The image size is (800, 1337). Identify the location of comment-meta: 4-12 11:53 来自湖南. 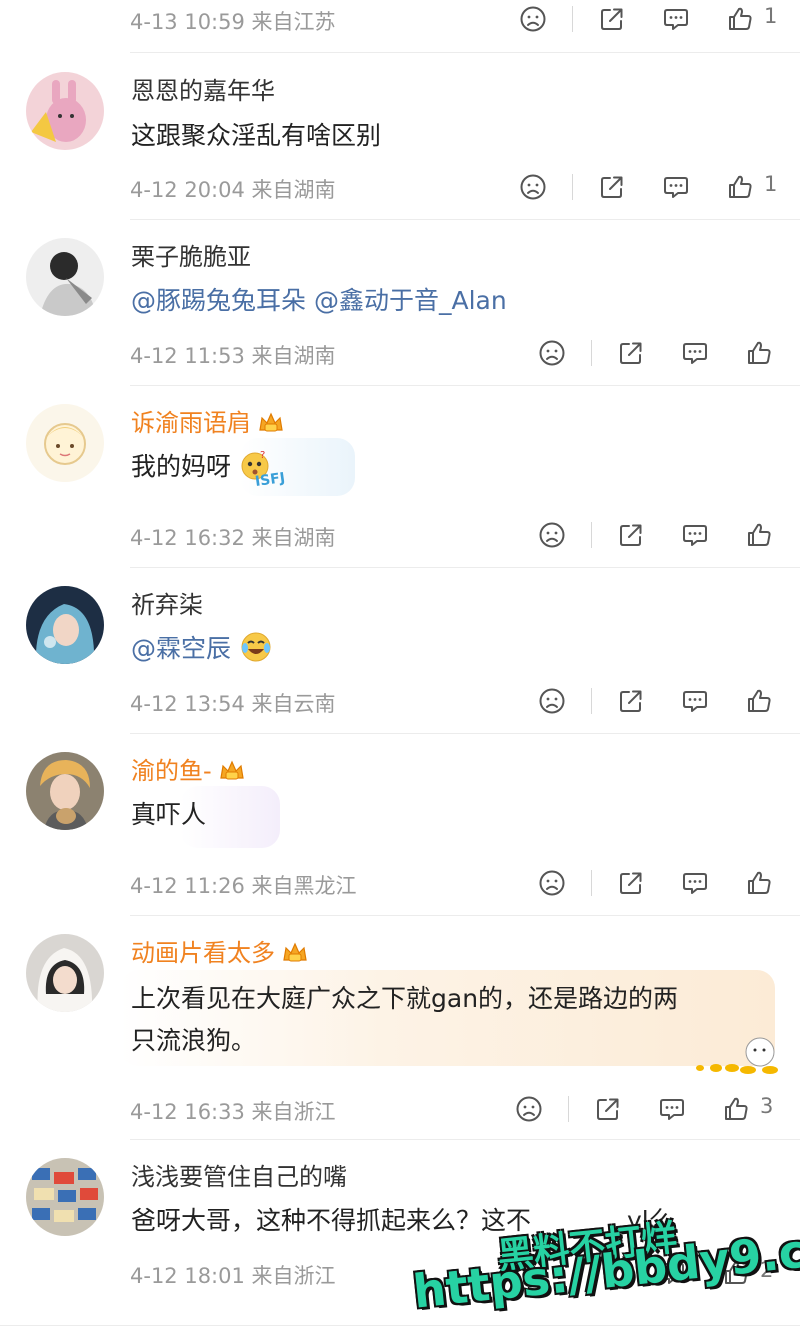
(465, 354).